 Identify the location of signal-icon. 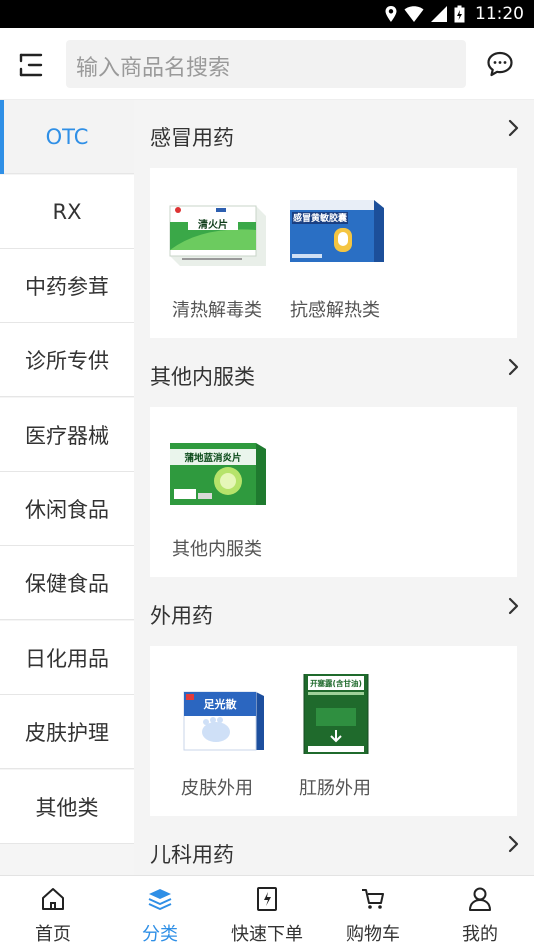
(439, 14).